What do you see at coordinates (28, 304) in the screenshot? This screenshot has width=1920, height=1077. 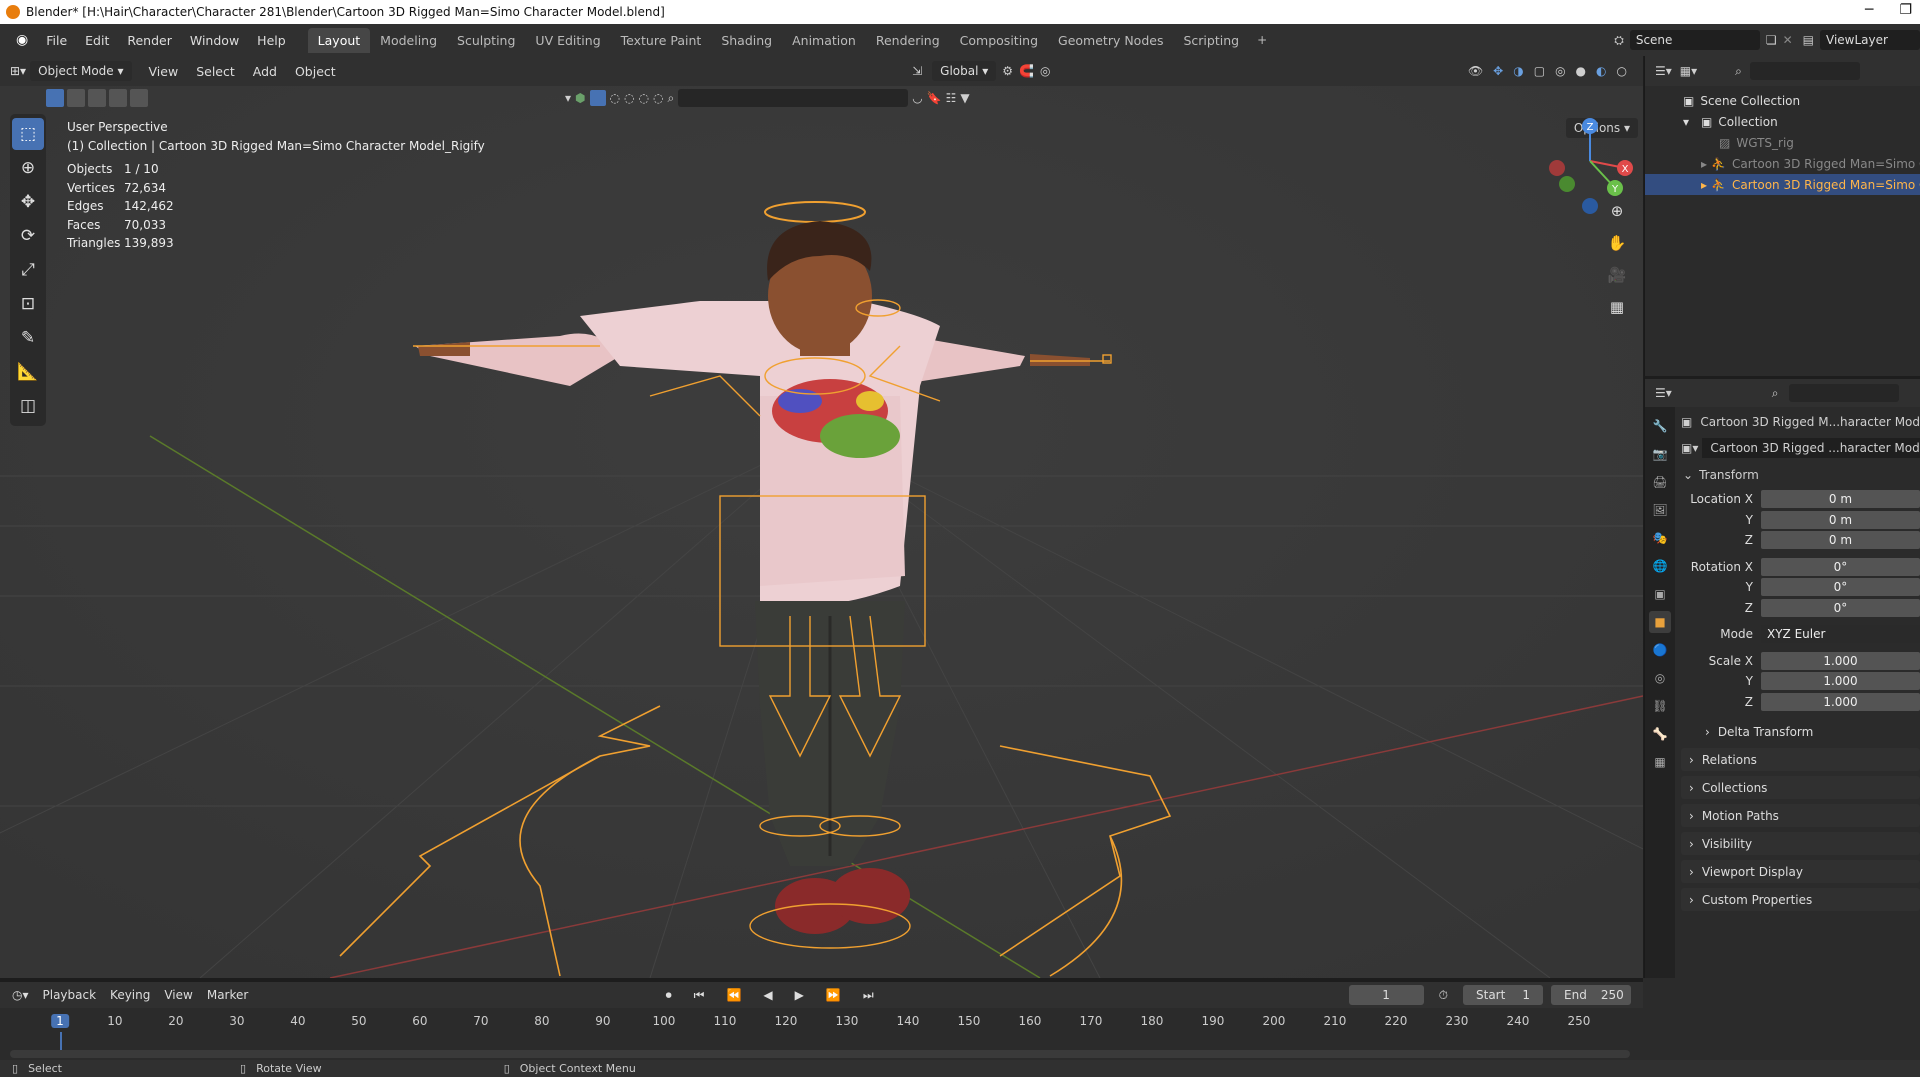 I see `transform-tool: ⊡` at bounding box center [28, 304].